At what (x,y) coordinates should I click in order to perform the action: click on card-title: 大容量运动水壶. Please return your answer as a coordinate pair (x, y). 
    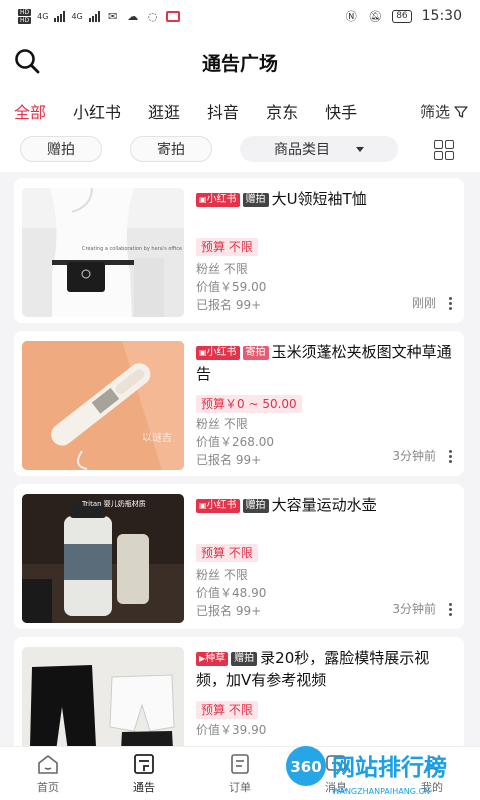
    Looking at the image, I should click on (324, 505).